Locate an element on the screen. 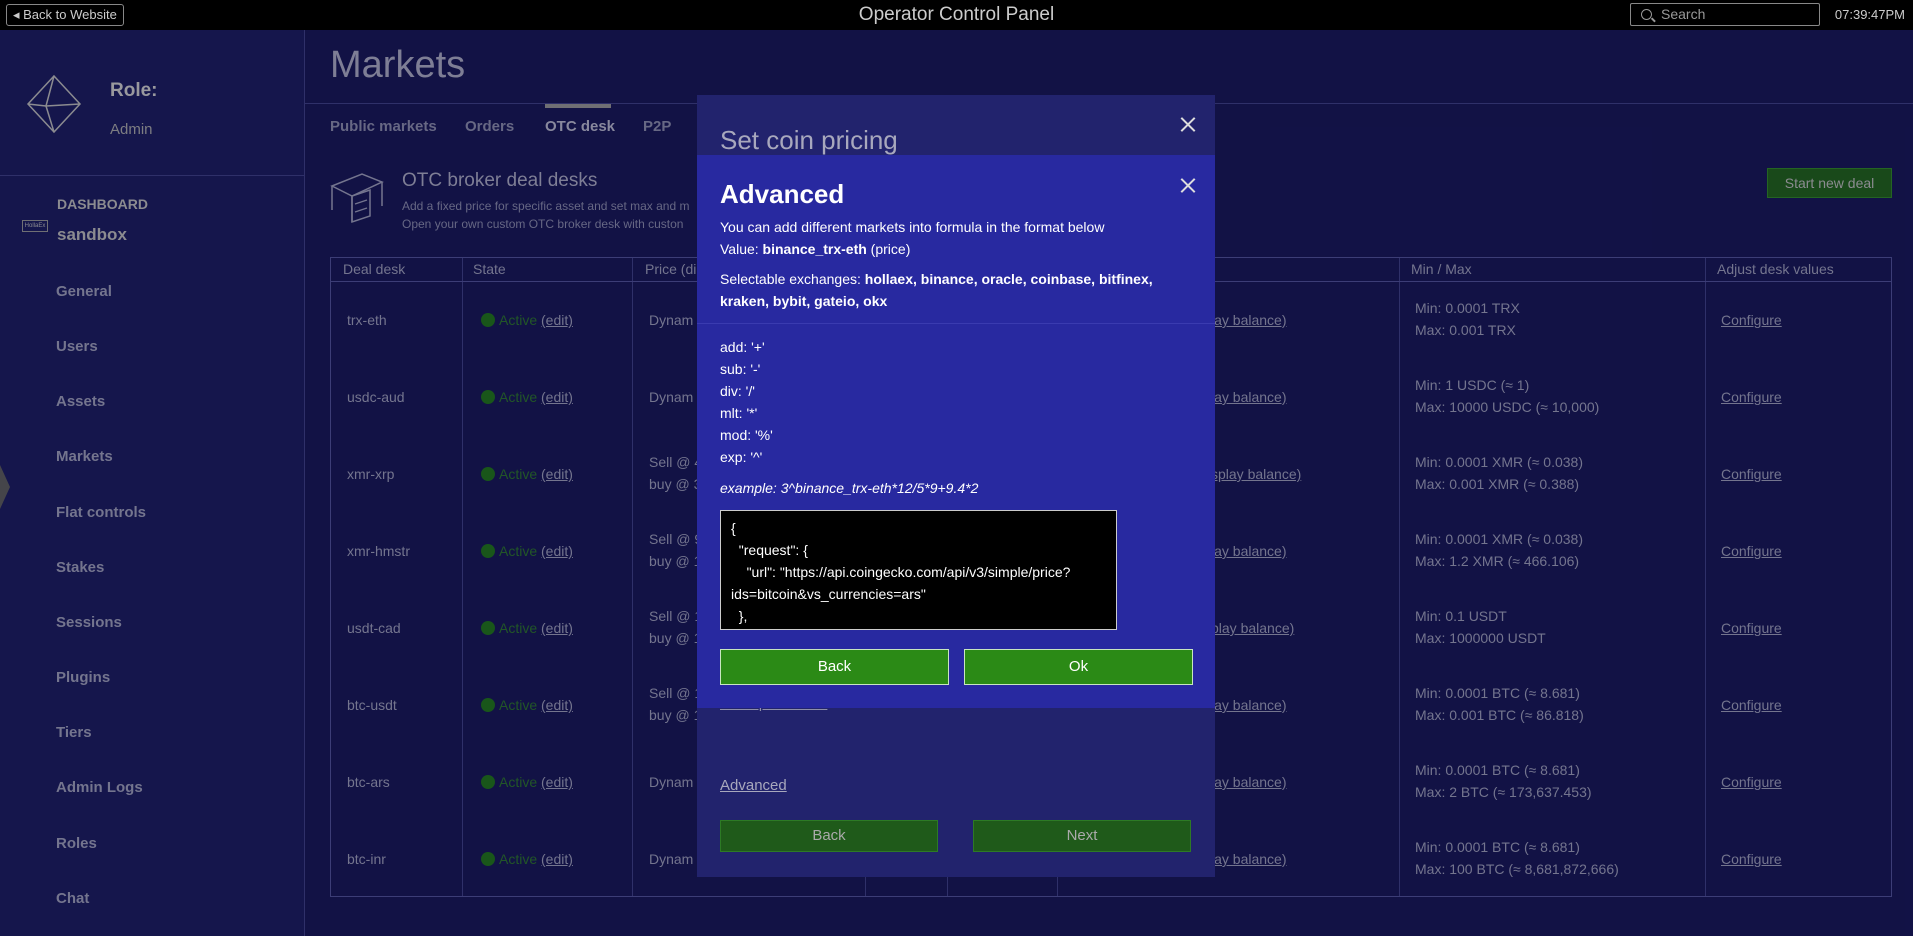 The height and width of the screenshot is (936, 1913). advanced-title: Advanced is located at coordinates (782, 194).